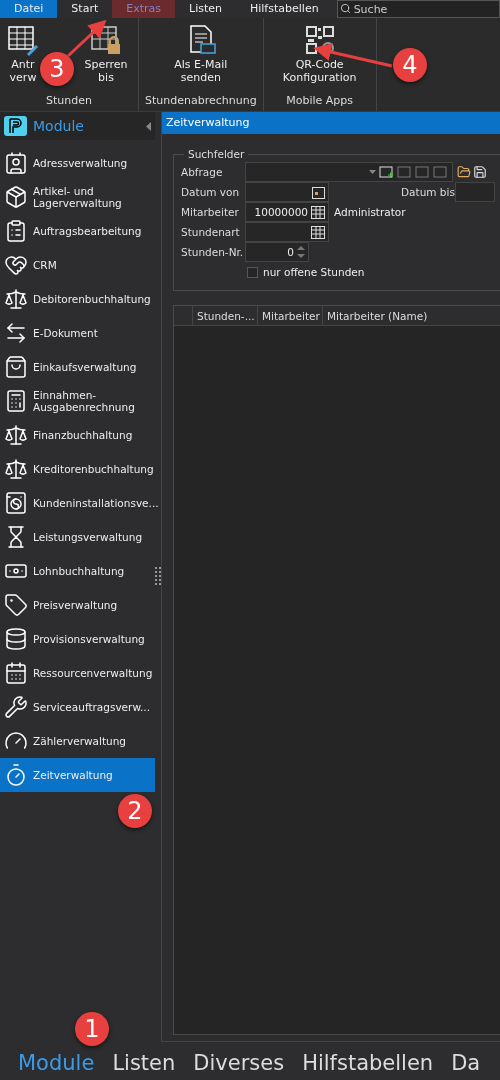  I want to click on wrench-icon, so click(16, 707).